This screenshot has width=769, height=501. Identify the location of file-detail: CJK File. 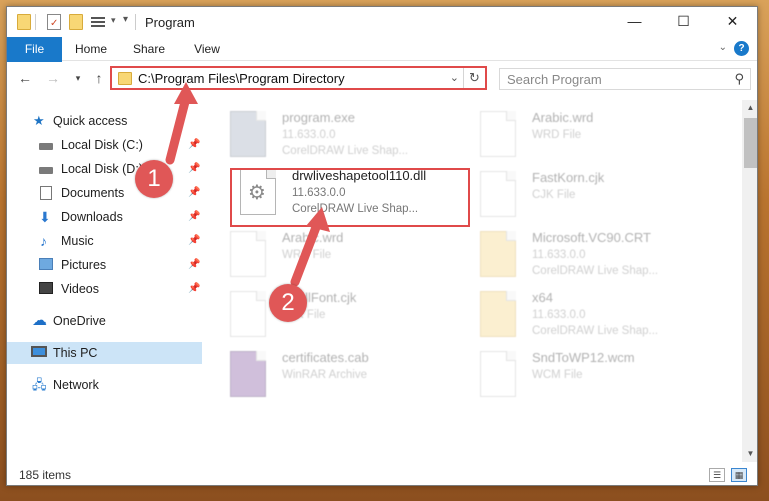
(554, 195).